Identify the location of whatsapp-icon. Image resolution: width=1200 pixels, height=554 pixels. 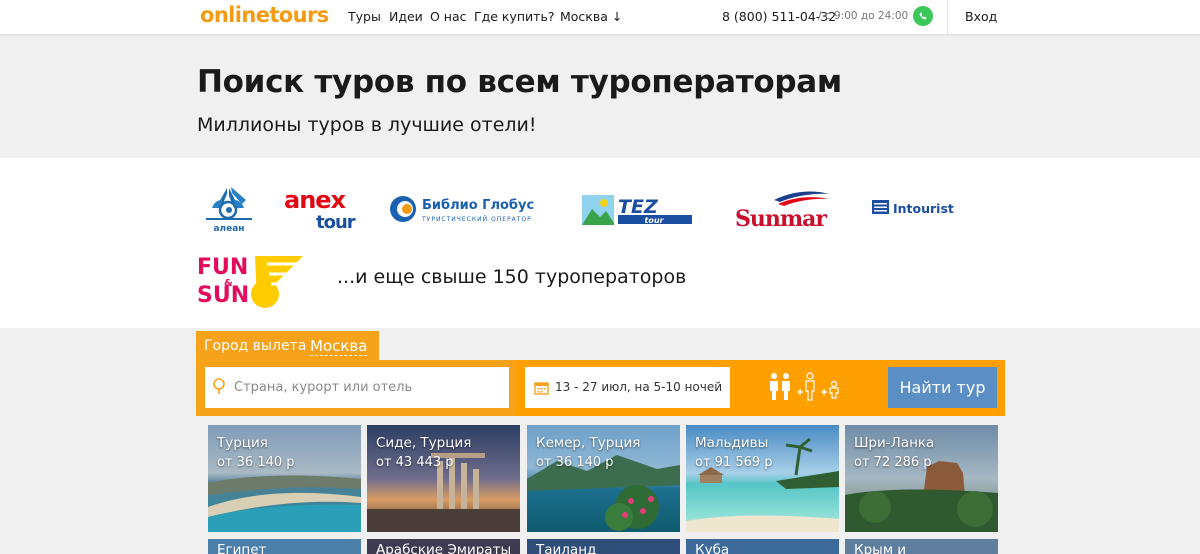
(923, 16).